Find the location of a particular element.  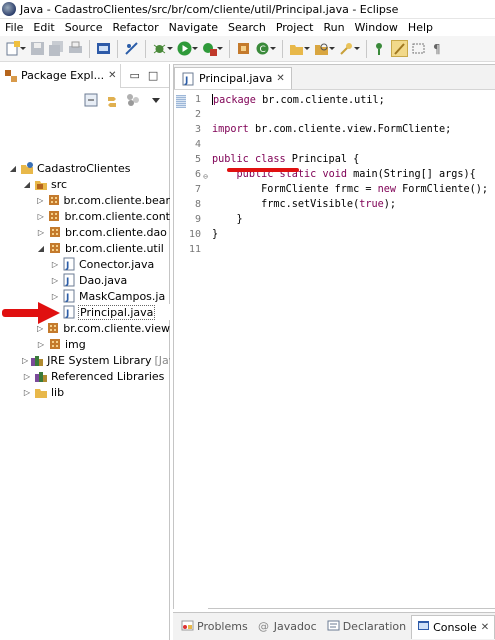

menu-search: Search is located at coordinates (247, 27).